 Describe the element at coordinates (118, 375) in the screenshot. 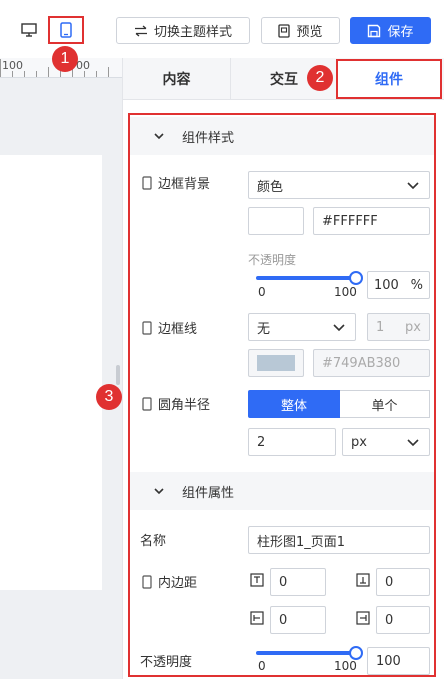

I see `canvas-scrollbar` at that location.